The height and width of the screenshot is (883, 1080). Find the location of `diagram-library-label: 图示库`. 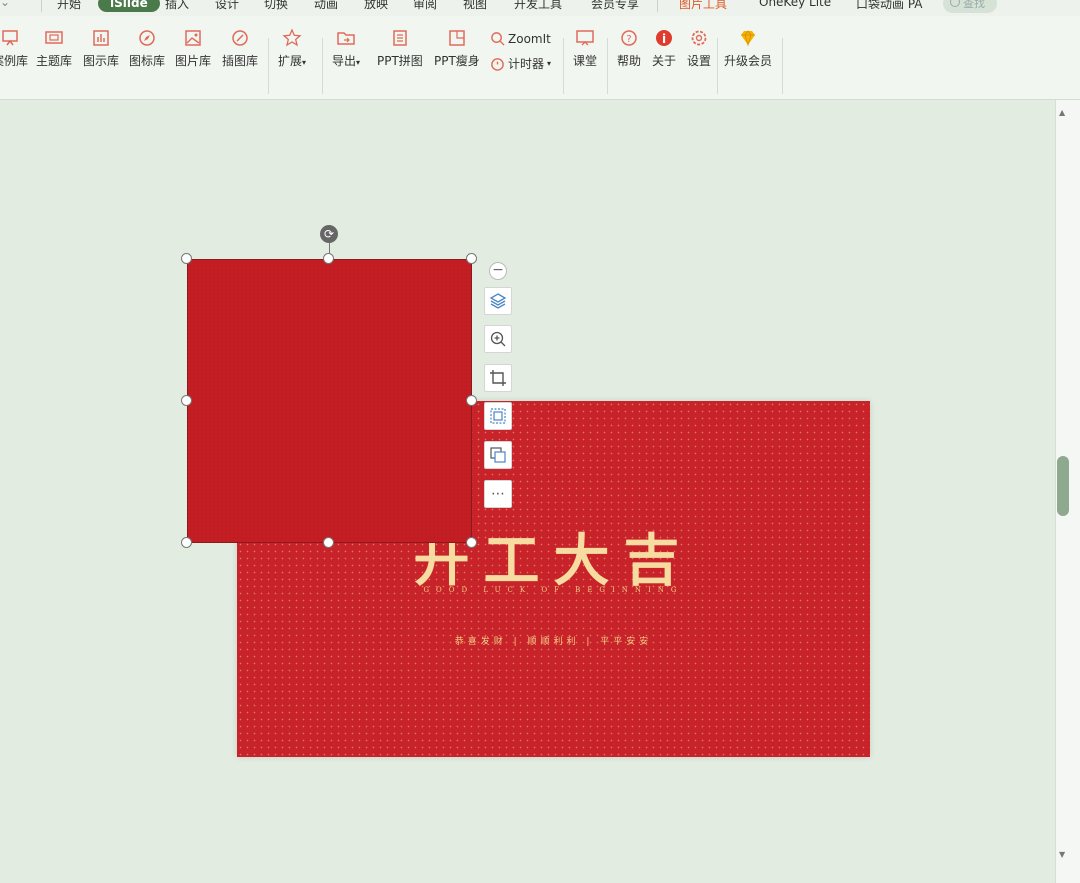

diagram-library-label: 图示库 is located at coordinates (101, 61).